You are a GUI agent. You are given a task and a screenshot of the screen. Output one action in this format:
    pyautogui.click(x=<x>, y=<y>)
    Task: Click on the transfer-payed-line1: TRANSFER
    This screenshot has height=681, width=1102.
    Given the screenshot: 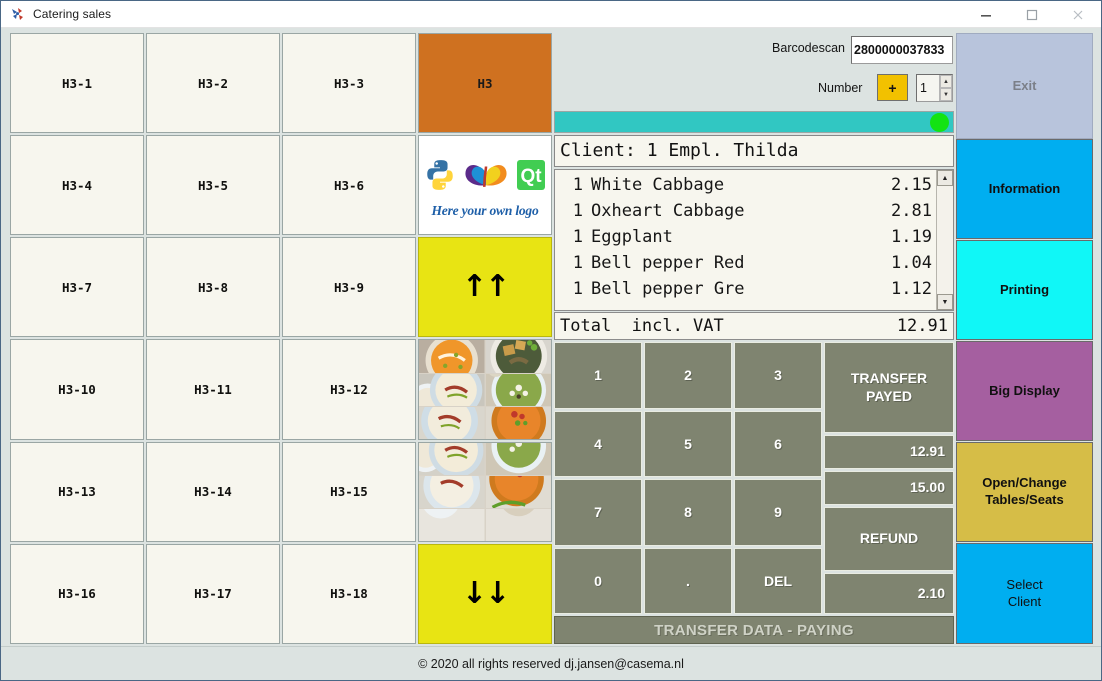 What is the action you would take?
    pyautogui.click(x=889, y=378)
    